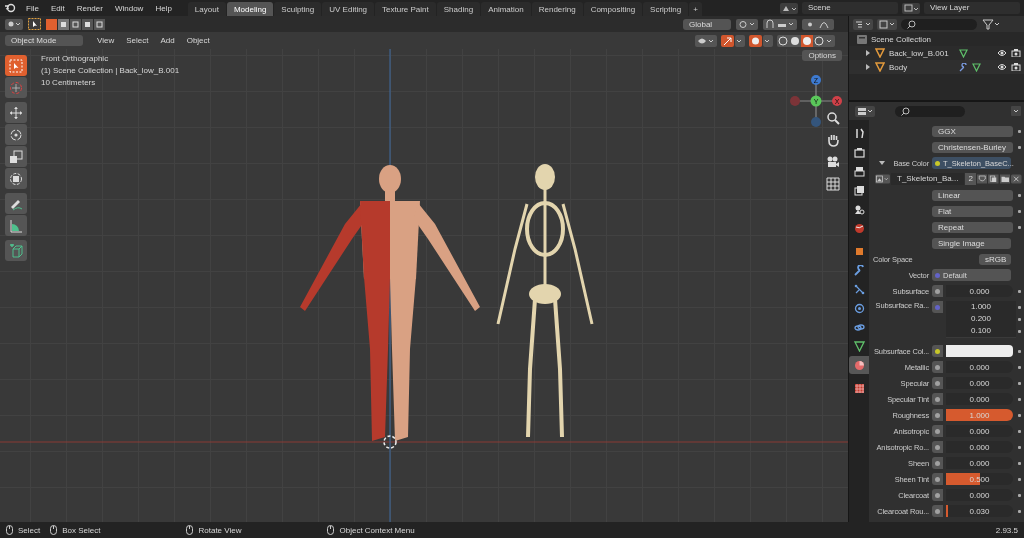 The width and height of the screenshot is (1024, 538). What do you see at coordinates (1006, 530) in the screenshot?
I see `version-text: 2.93.5` at bounding box center [1006, 530].